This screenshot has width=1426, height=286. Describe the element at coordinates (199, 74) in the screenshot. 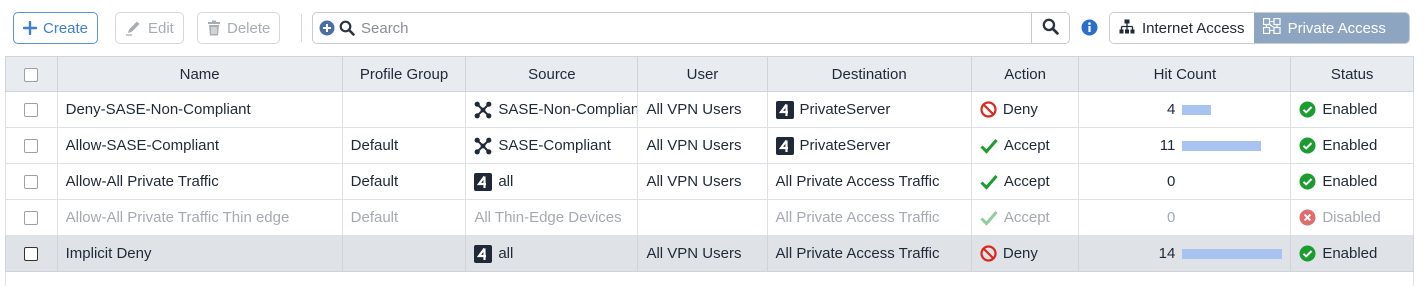

I see `column-header-name: Name` at that location.